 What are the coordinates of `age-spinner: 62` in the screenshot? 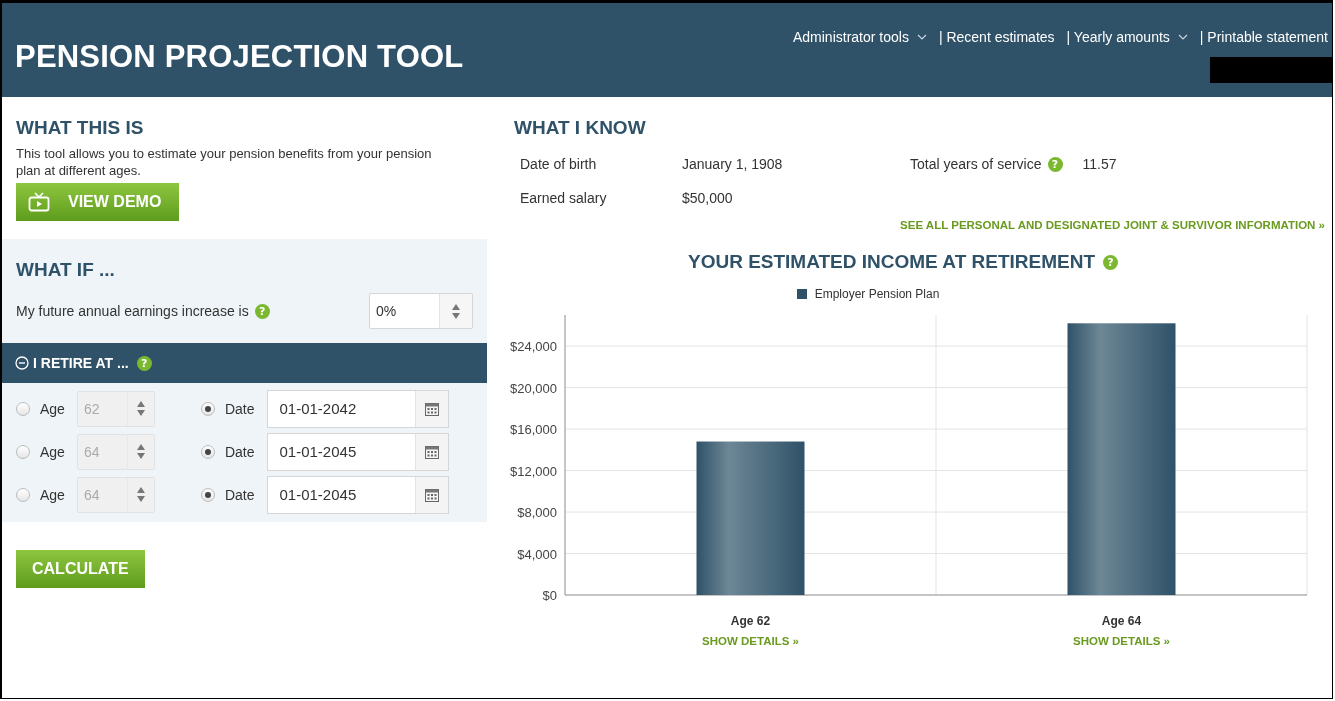 It's located at (115, 408).